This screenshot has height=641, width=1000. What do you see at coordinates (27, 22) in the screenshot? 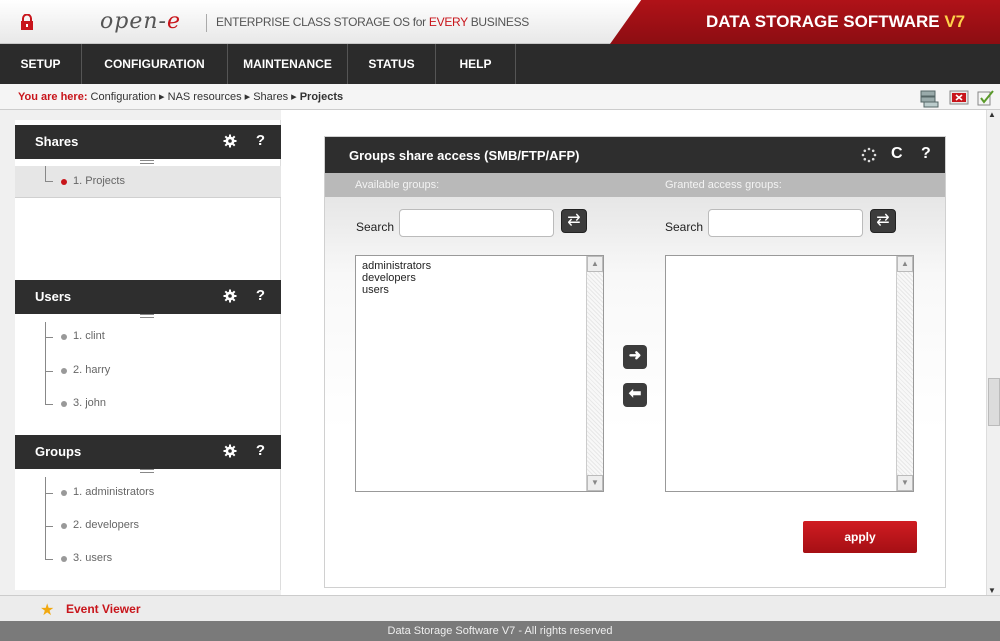
I see `lock-icon` at bounding box center [27, 22].